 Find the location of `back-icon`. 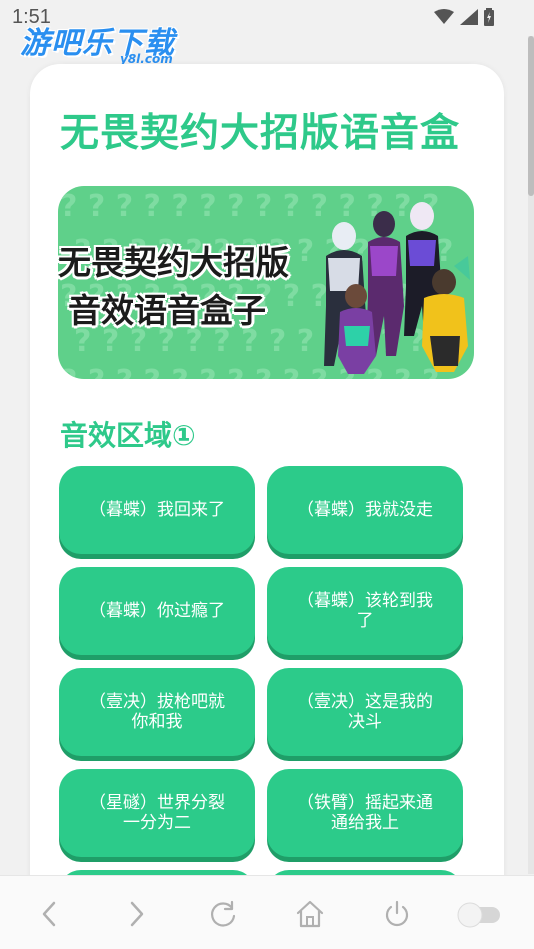

back-icon is located at coordinates (50, 914).